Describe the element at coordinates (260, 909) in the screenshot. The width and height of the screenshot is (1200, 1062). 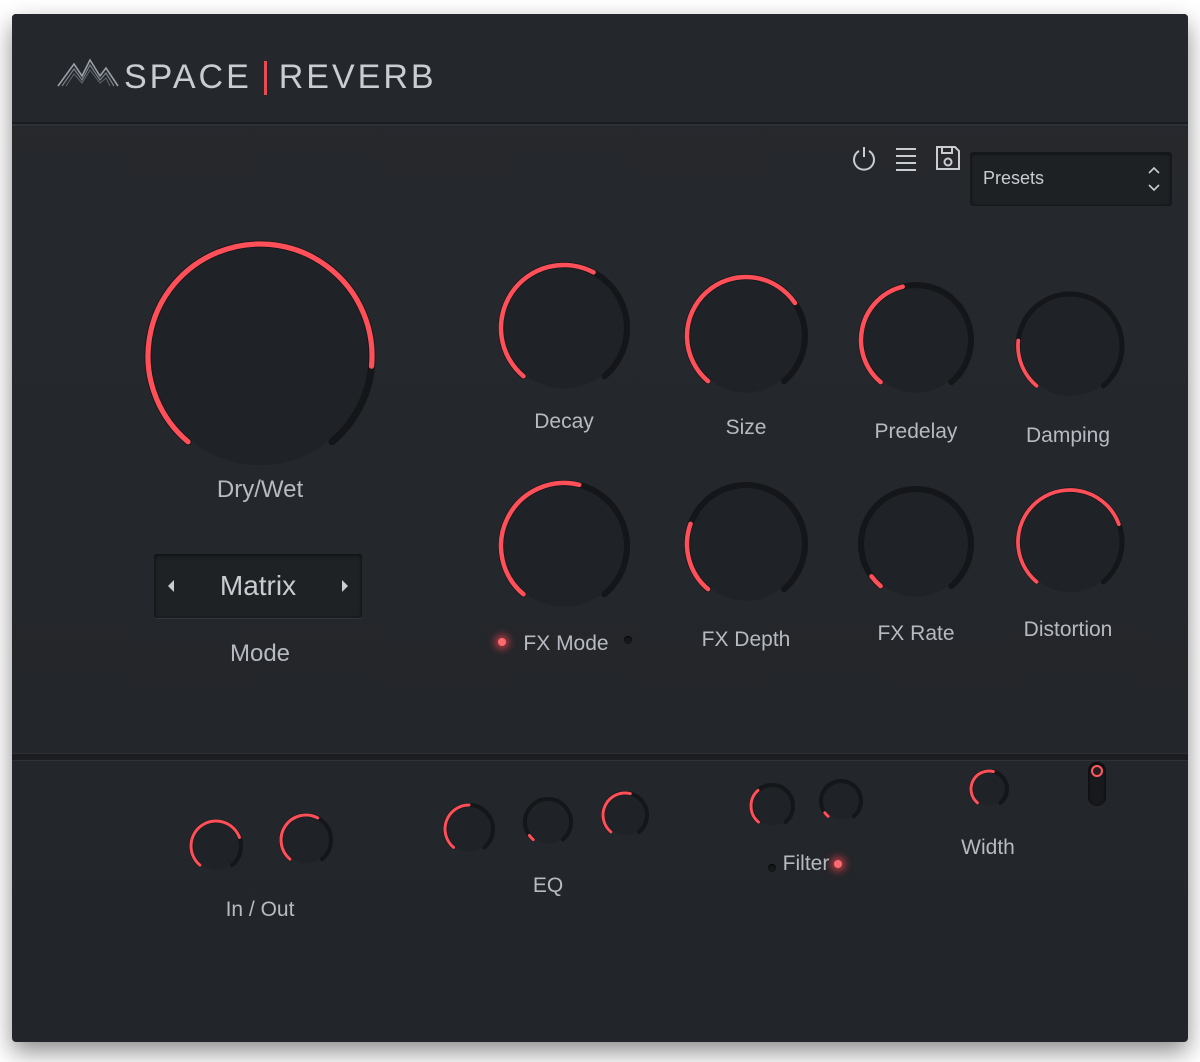
I see `inout-label: In / Out` at that location.